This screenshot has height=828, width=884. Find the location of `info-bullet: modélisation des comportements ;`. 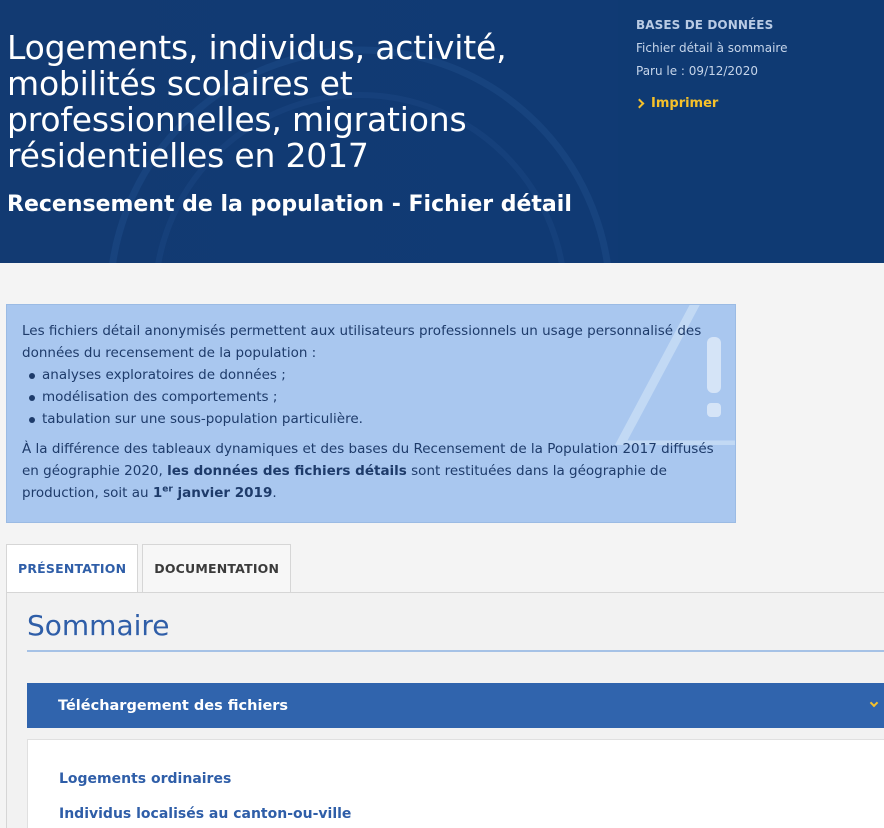

info-bullet: modélisation des comportements ; is located at coordinates (373, 397).